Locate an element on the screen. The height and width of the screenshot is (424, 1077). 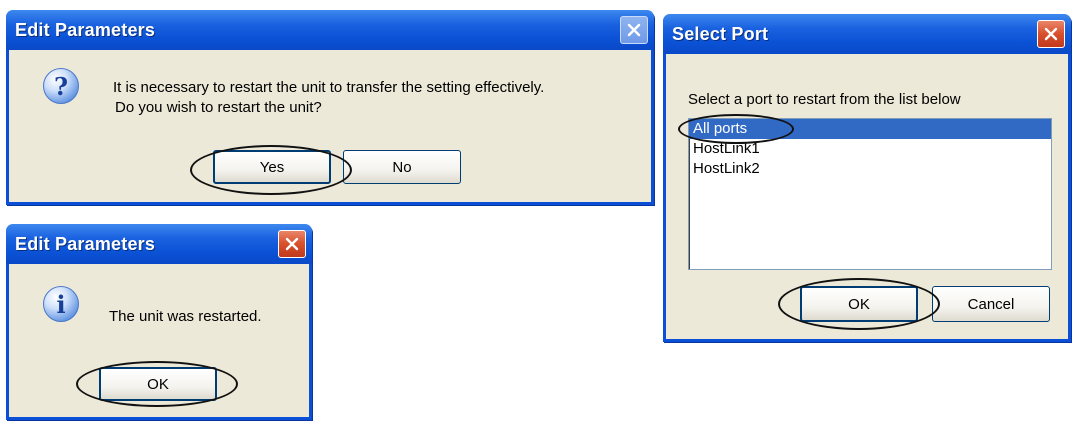
no-button: No is located at coordinates (402, 167).